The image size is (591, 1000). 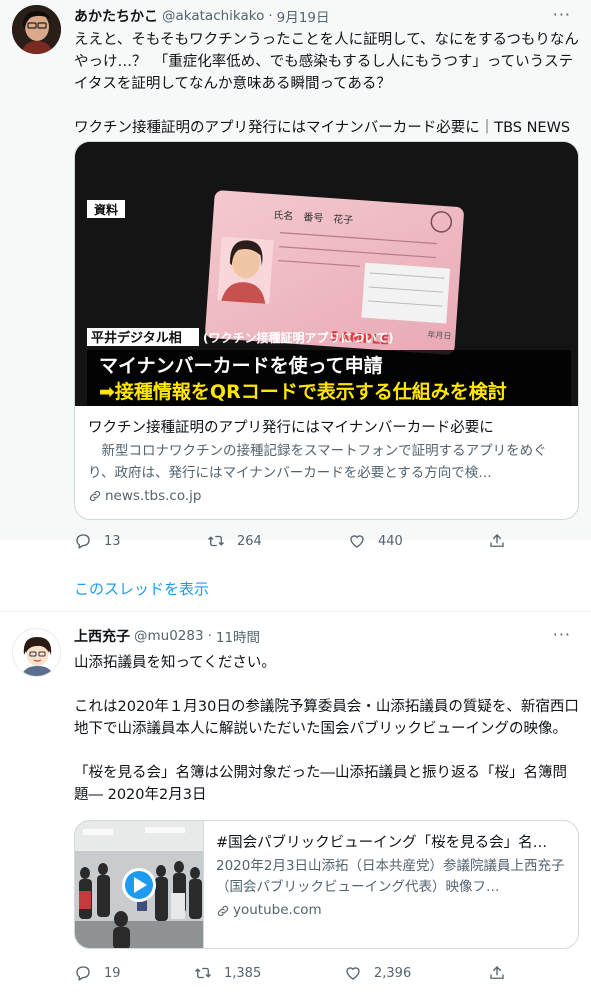 I want to click on retweet-count: 264, so click(x=249, y=541).